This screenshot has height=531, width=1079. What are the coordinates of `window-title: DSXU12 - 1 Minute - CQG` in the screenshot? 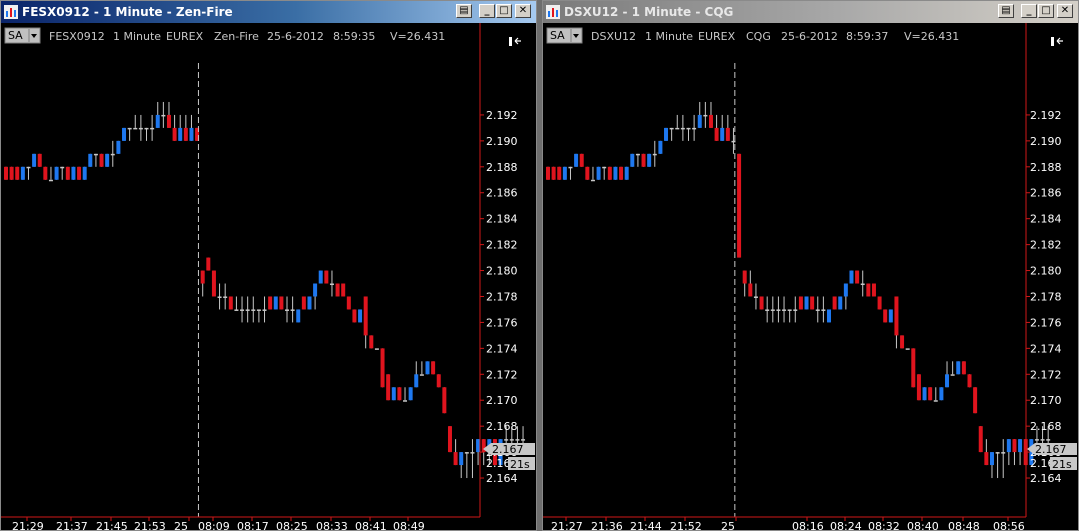 It's located at (649, 12).